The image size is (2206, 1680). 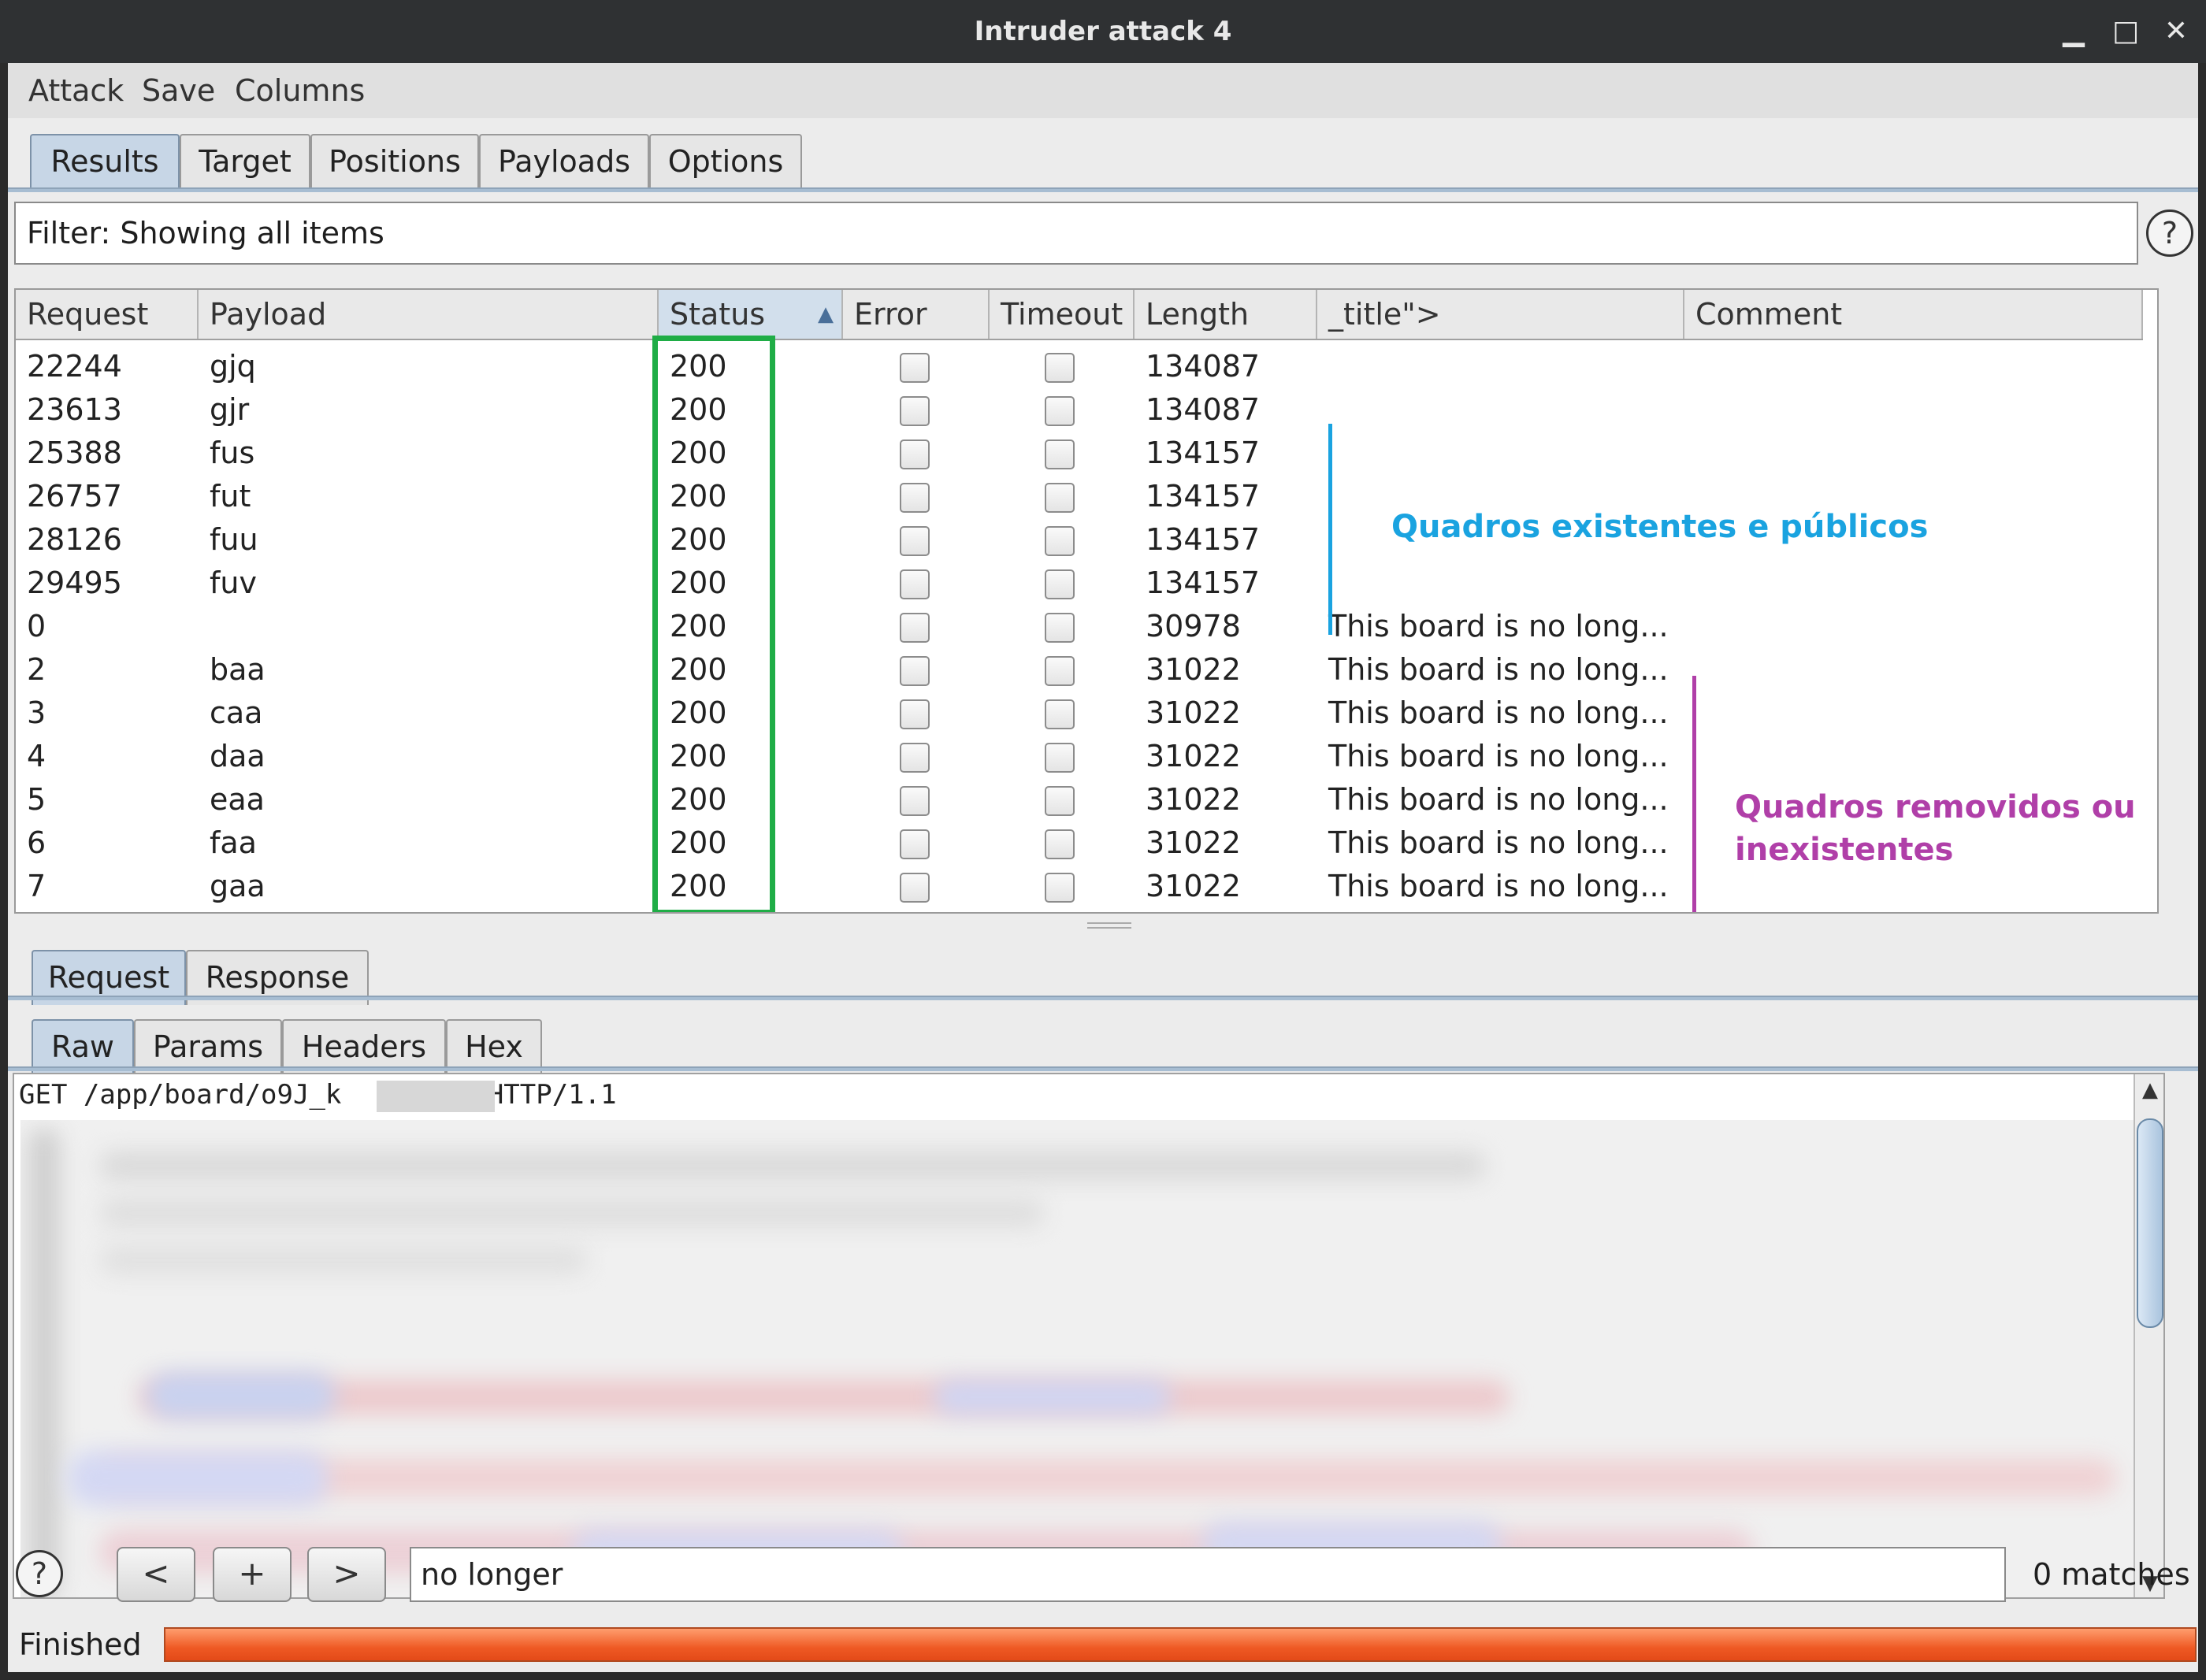 What do you see at coordinates (105, 161) in the screenshot?
I see `tab-results: Results` at bounding box center [105, 161].